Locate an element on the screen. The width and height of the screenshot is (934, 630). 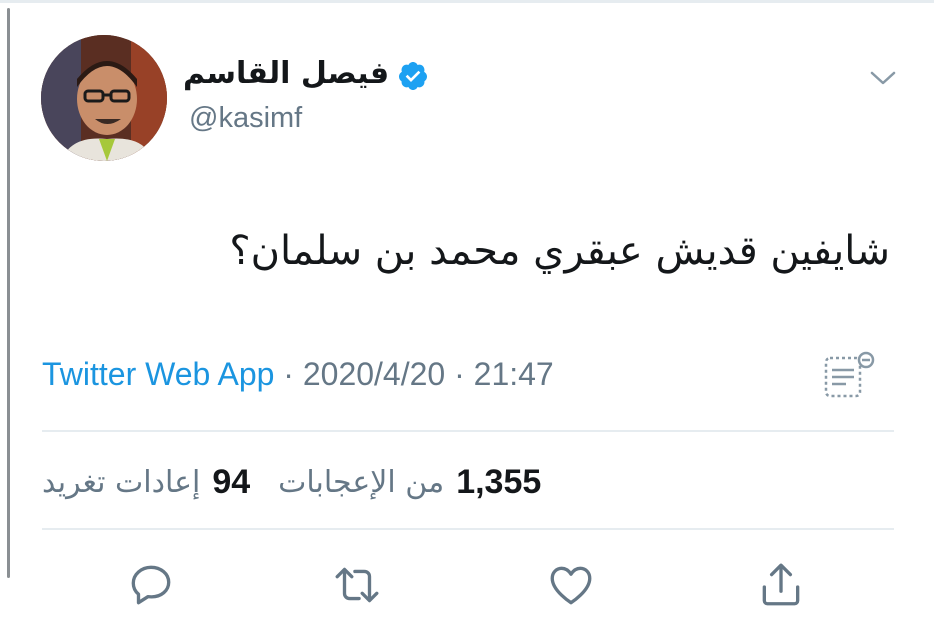
user-handle: @kasimf is located at coordinates (245, 118).